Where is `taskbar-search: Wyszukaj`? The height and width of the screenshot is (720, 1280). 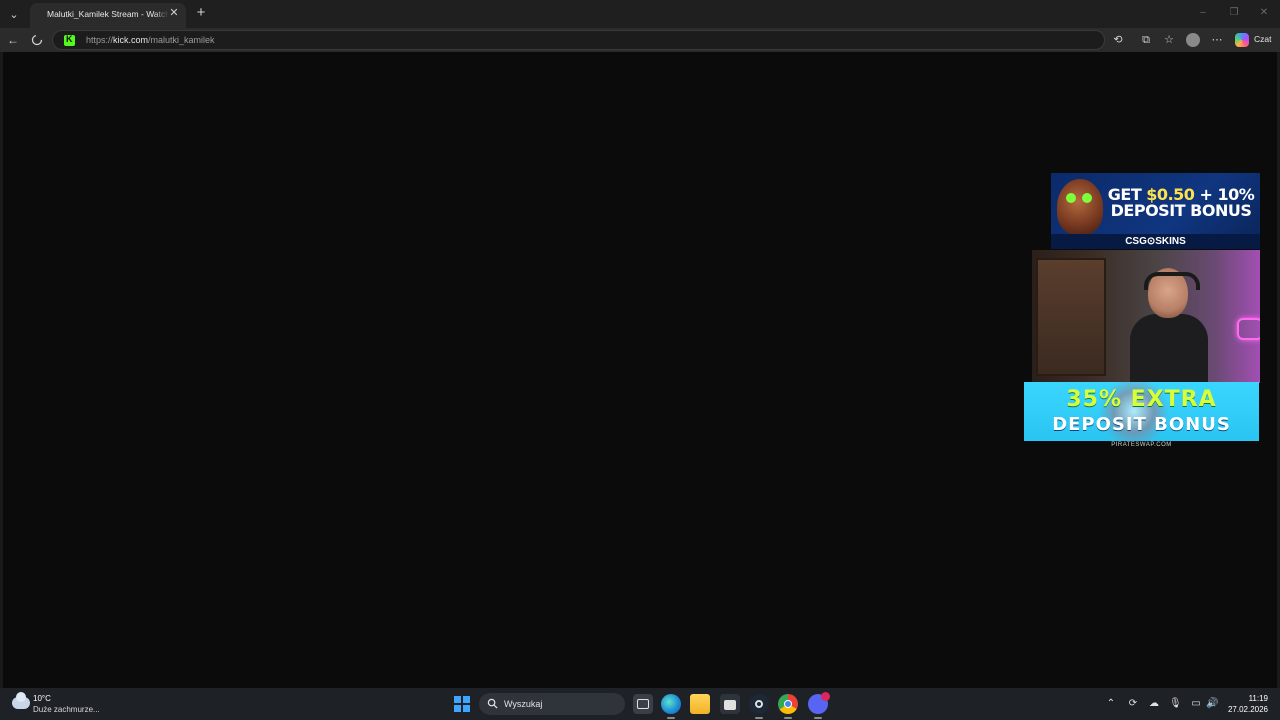 taskbar-search: Wyszukaj is located at coordinates (552, 704).